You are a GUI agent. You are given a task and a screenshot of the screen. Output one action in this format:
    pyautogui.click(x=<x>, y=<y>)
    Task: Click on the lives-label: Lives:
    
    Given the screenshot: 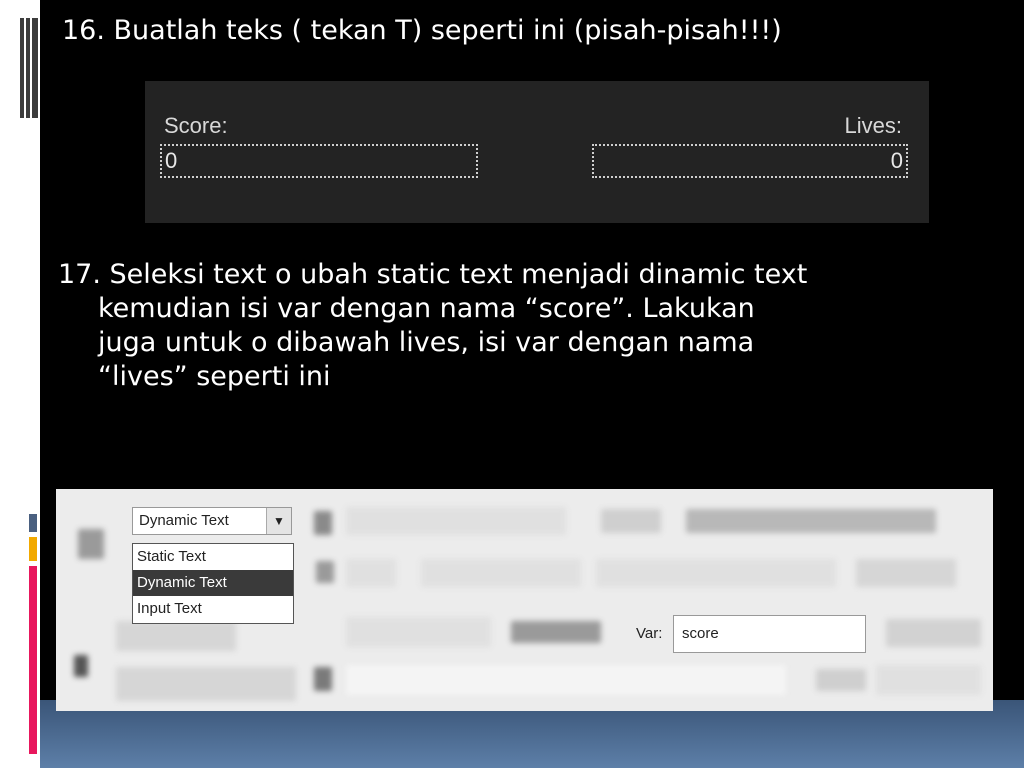 What is the action you would take?
    pyautogui.click(x=873, y=125)
    